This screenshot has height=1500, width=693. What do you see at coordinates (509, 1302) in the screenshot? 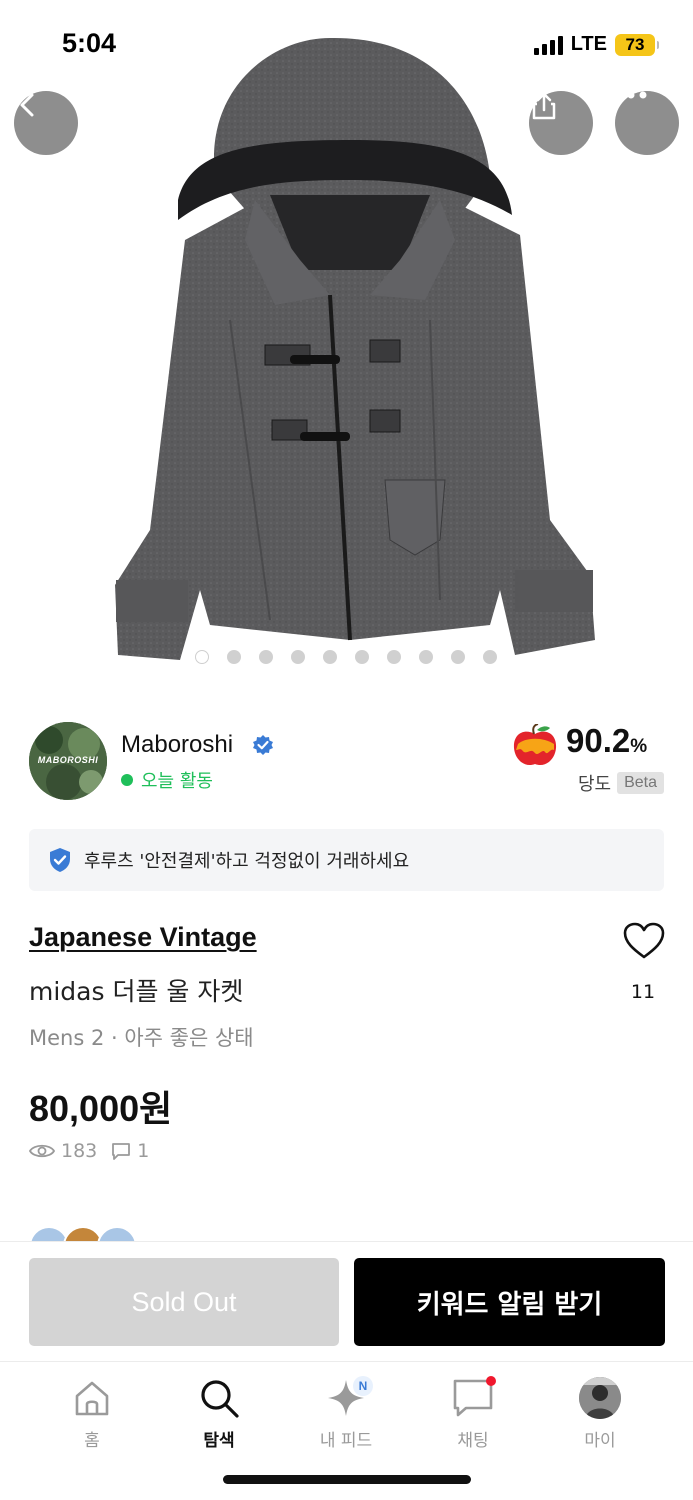
I see `keyword-alert-button: 키워드 알림 받기` at bounding box center [509, 1302].